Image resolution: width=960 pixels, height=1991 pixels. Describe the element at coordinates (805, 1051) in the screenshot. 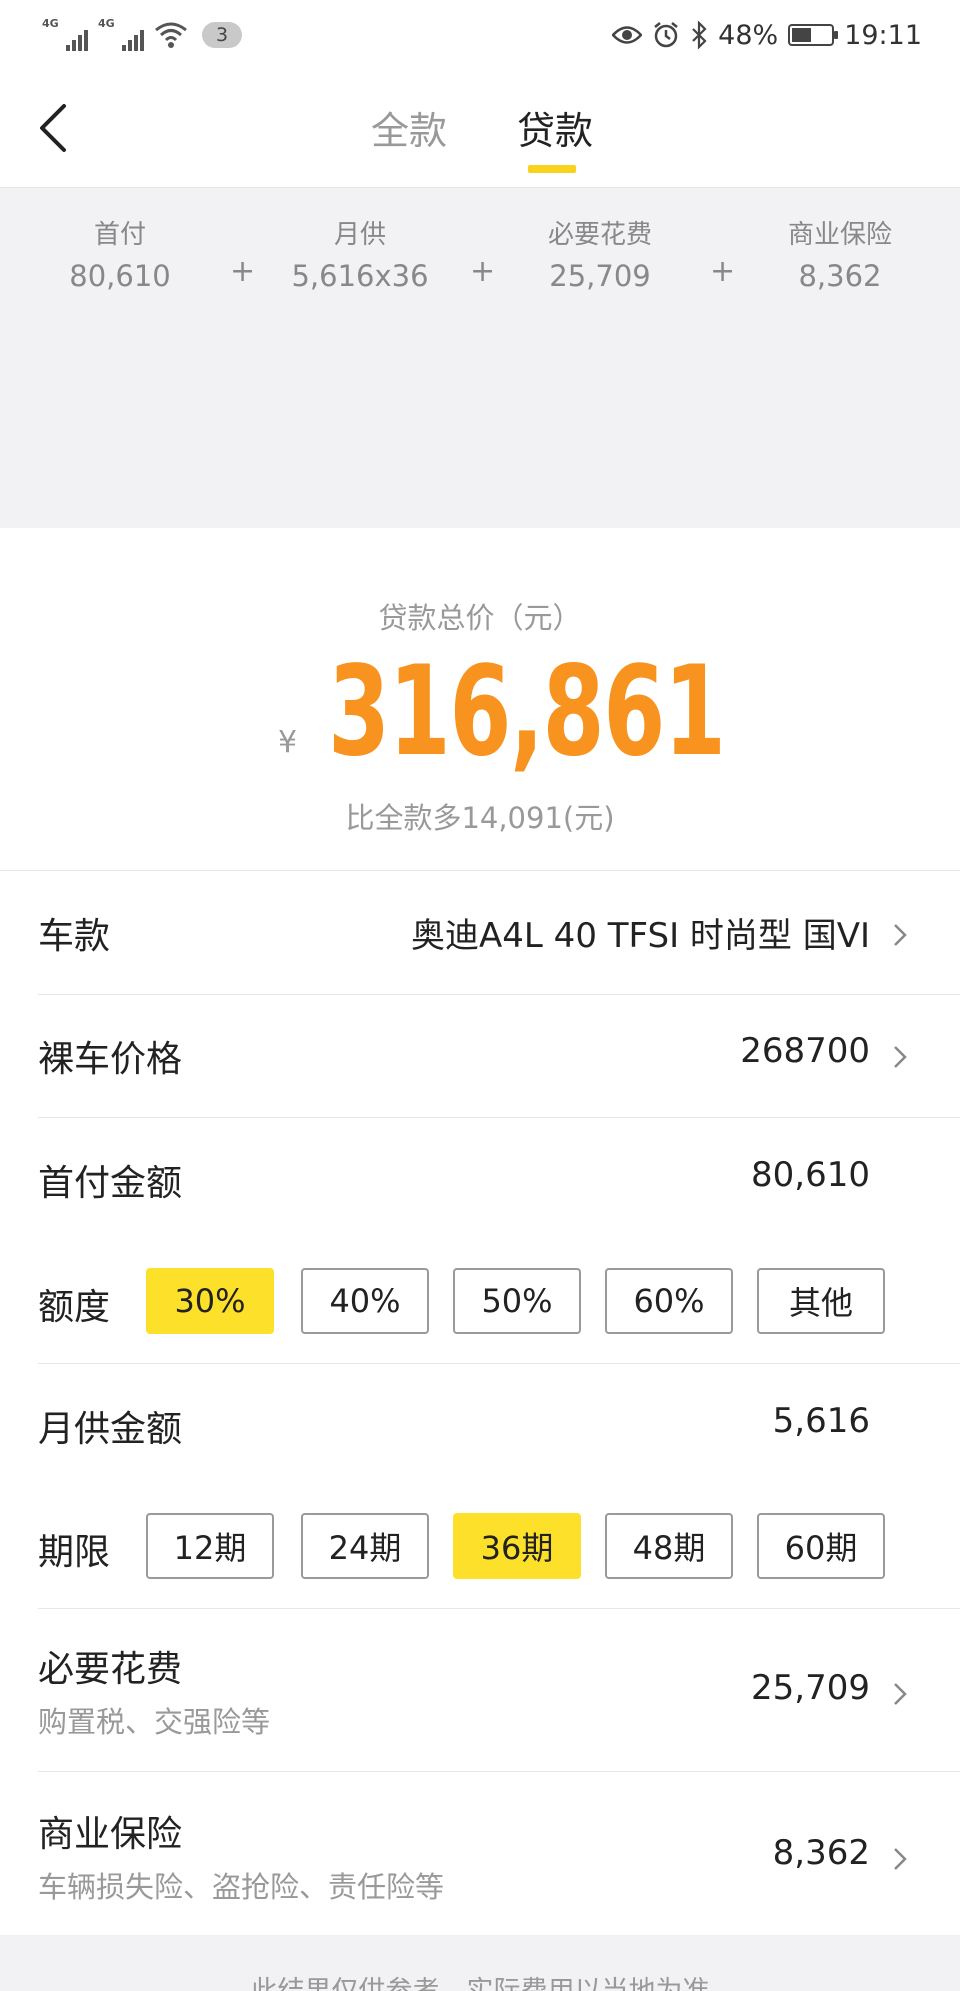

I see `bare-price-value: 268700` at that location.